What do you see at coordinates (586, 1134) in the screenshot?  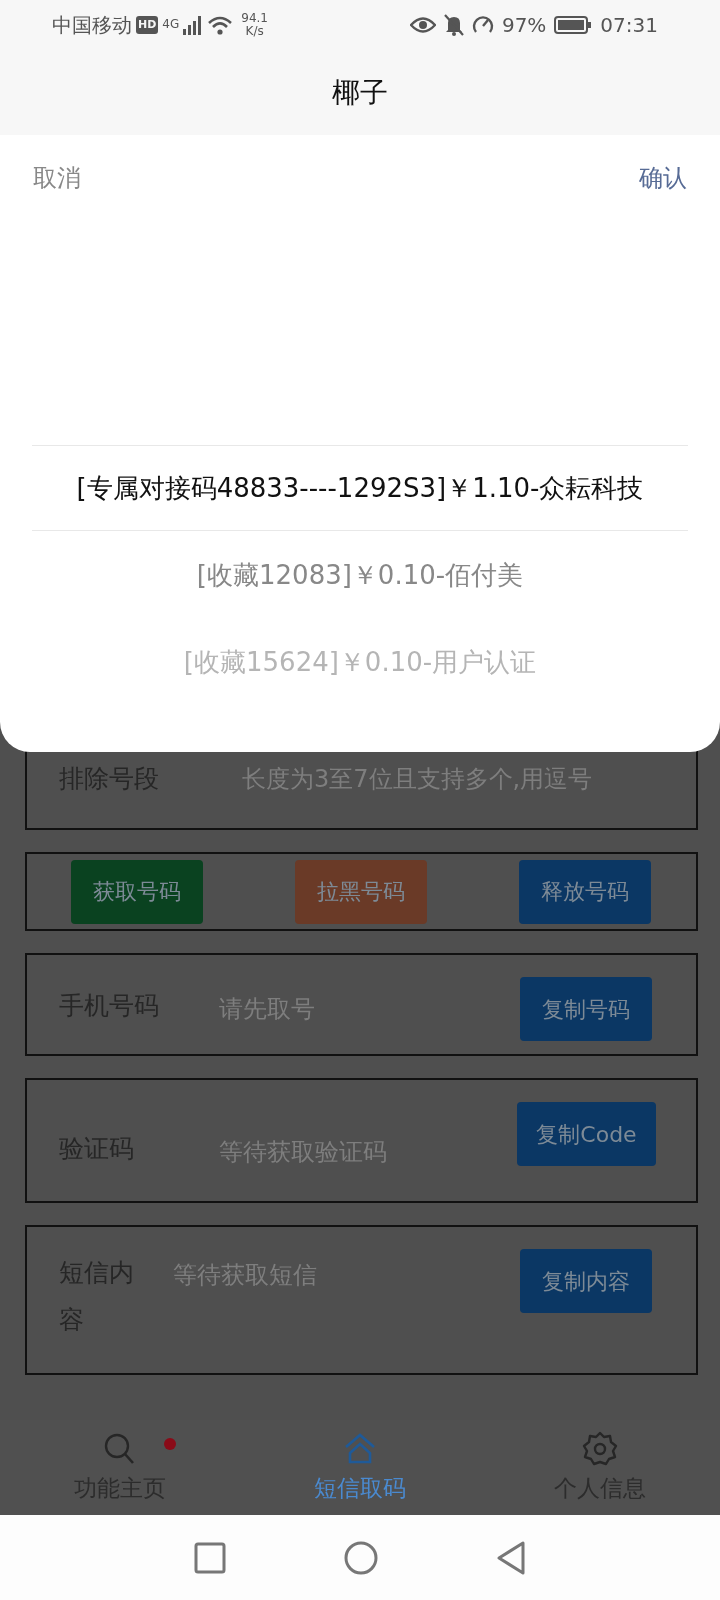 I see `copy-button: 复制Code` at bounding box center [586, 1134].